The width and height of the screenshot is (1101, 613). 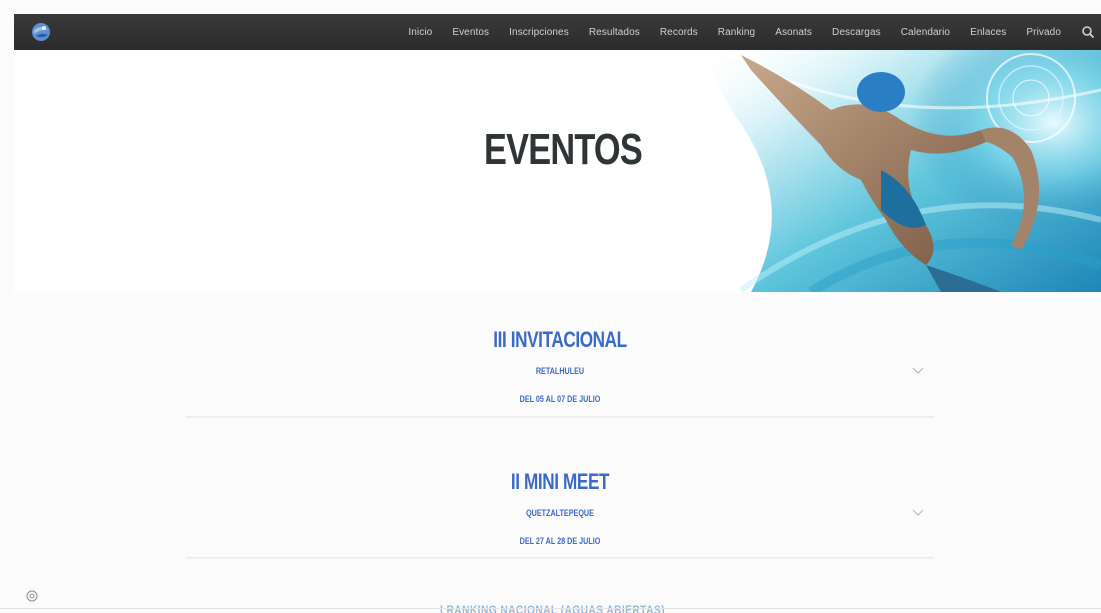 I want to click on event-date: DEL 27 AL 28 DE JULIO, so click(x=560, y=541).